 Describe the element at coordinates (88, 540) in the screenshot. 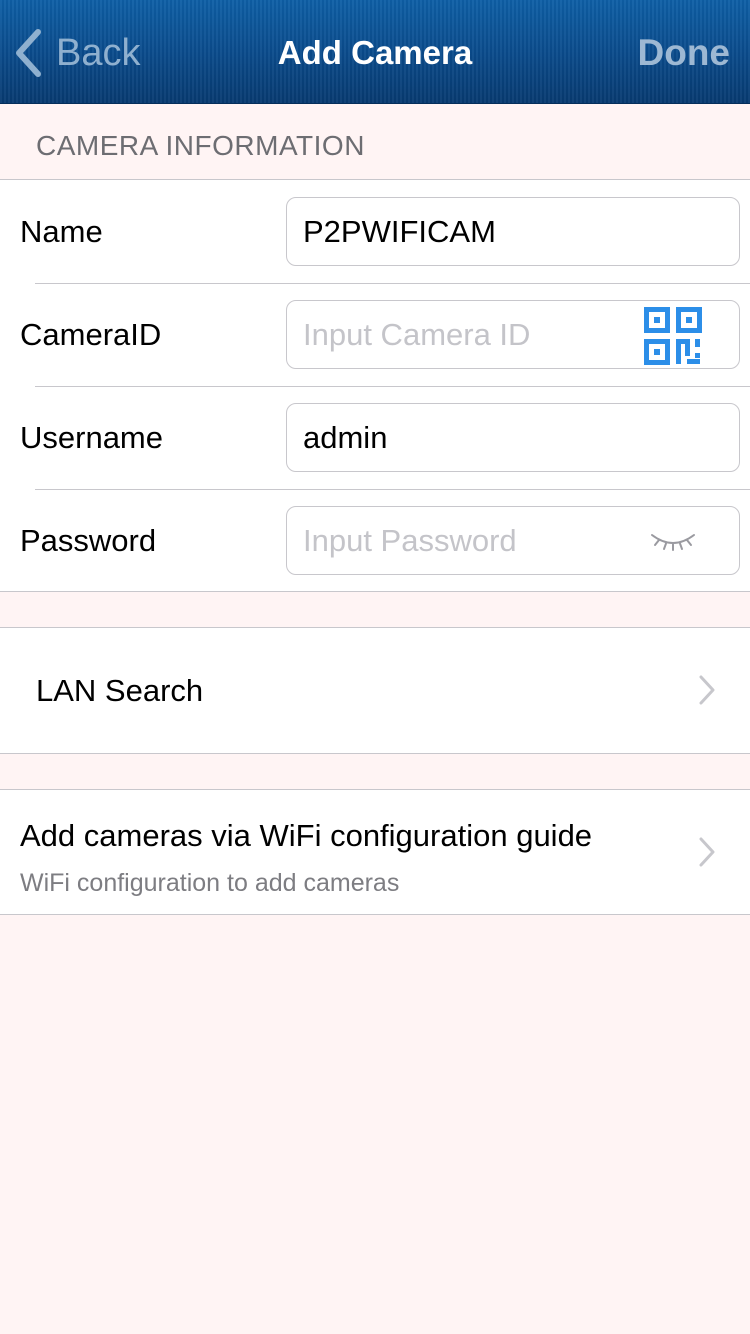

I see `password-label: Password` at that location.